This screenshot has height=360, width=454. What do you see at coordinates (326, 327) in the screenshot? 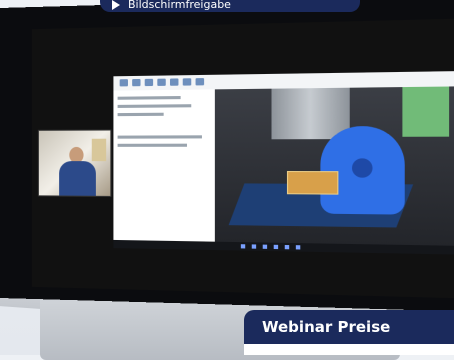
I see `webinar-prices-label: Webinar Preise` at bounding box center [326, 327].